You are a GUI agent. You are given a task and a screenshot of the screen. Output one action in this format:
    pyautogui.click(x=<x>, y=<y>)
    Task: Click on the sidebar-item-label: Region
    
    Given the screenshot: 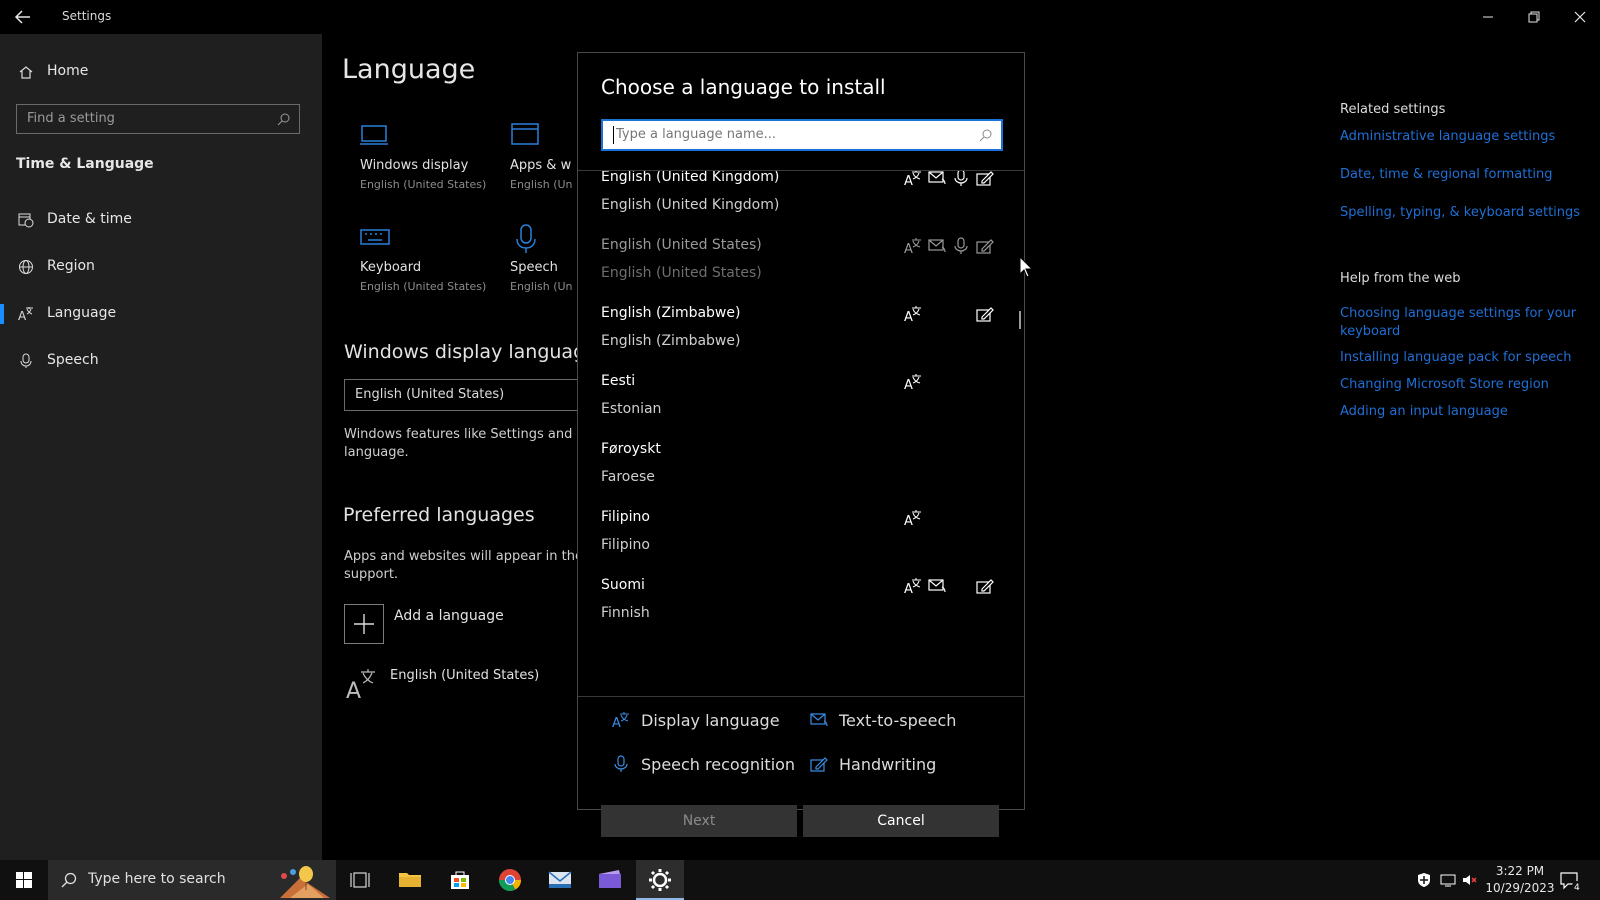 What is the action you would take?
    pyautogui.click(x=71, y=266)
    